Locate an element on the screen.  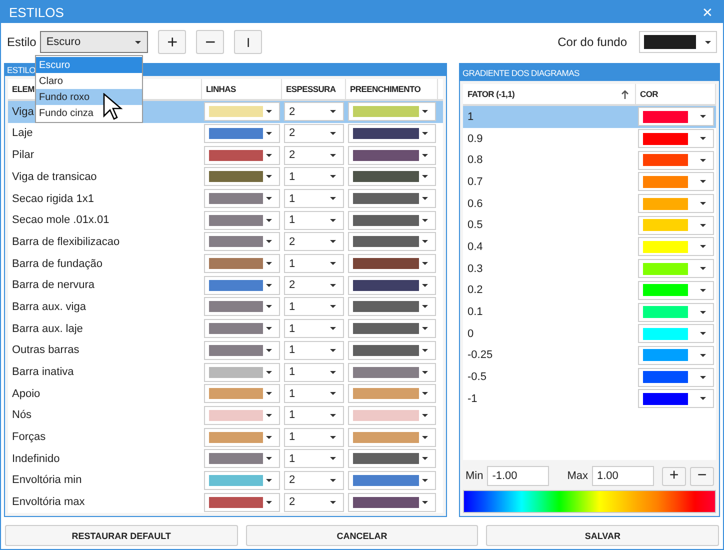
table-row: Barra de flexibilizacao 2 is located at coordinates (226, 242).